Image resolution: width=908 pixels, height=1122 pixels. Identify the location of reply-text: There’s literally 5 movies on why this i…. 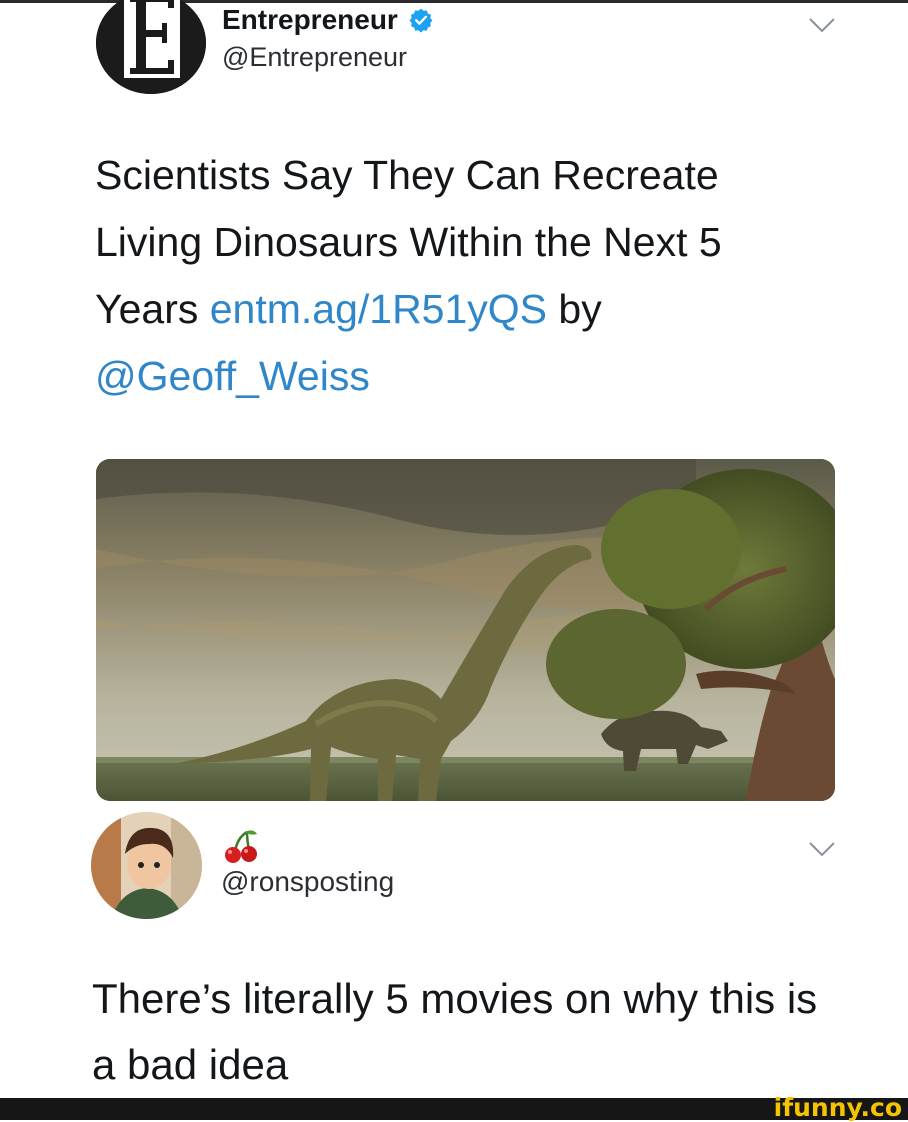
(455, 1031).